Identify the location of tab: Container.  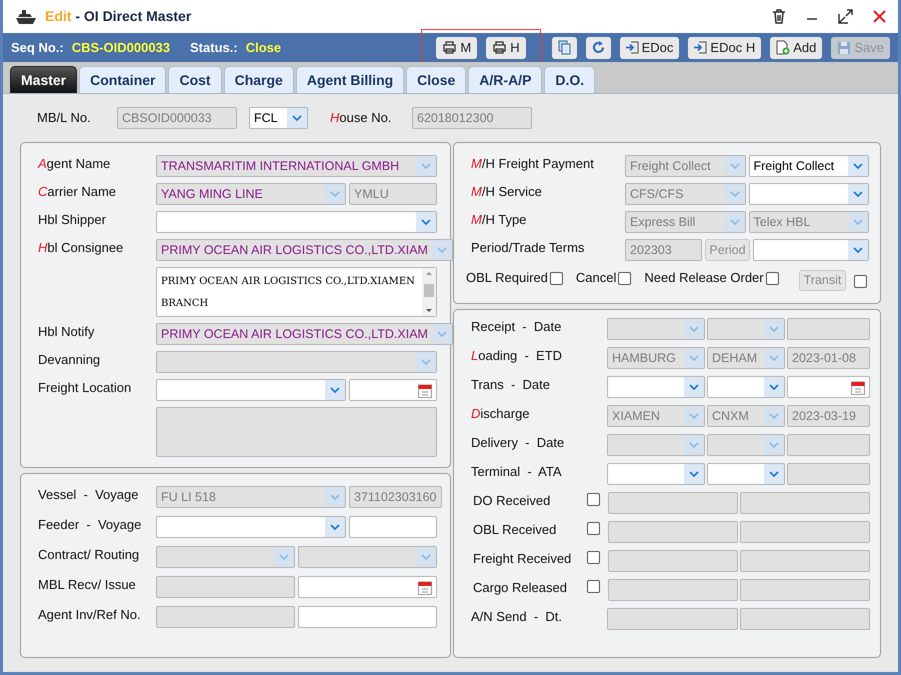
(122, 79).